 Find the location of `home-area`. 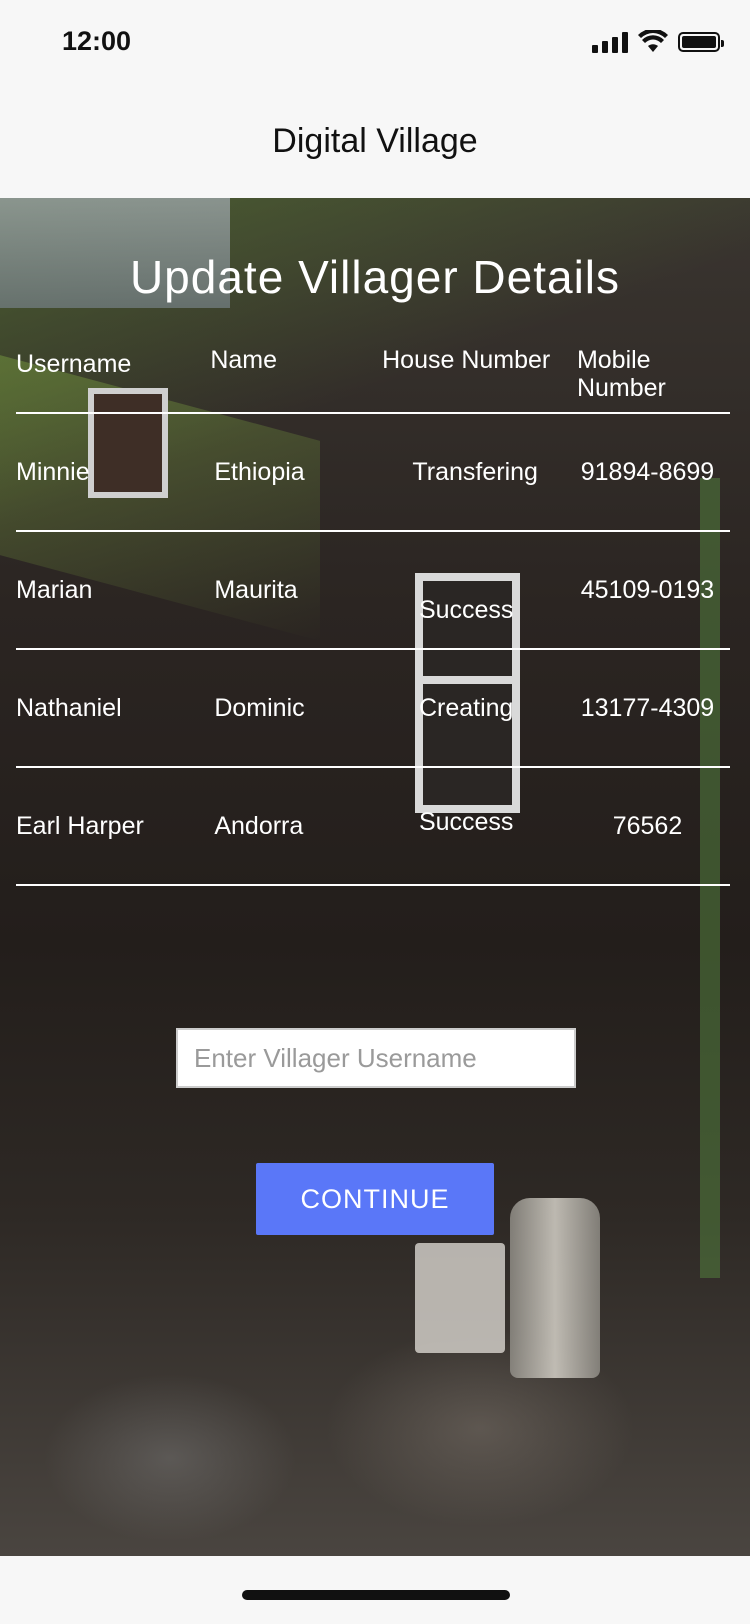

home-area is located at coordinates (375, 1590).